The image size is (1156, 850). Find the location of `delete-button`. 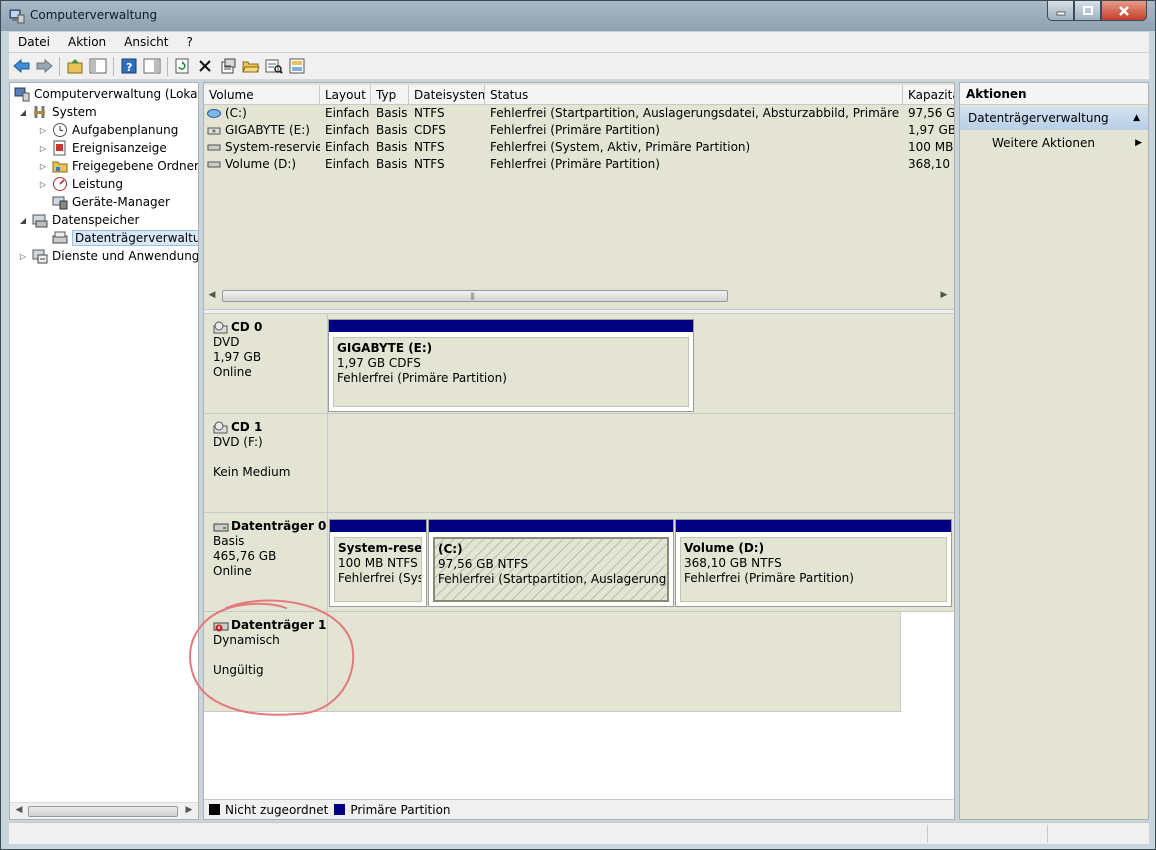

delete-button is located at coordinates (205, 66).